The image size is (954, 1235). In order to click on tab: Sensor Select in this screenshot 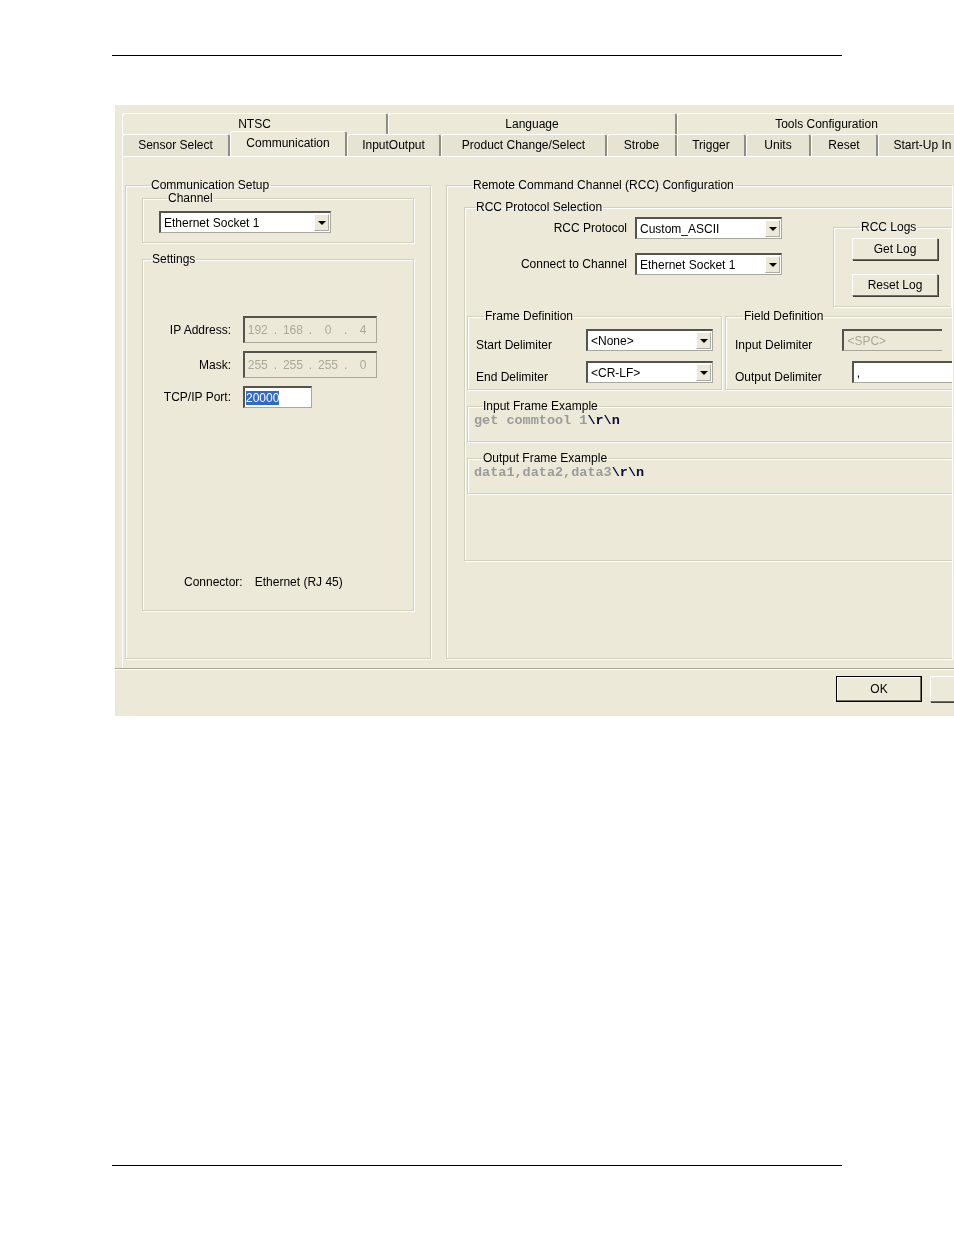, I will do `click(176, 145)`.